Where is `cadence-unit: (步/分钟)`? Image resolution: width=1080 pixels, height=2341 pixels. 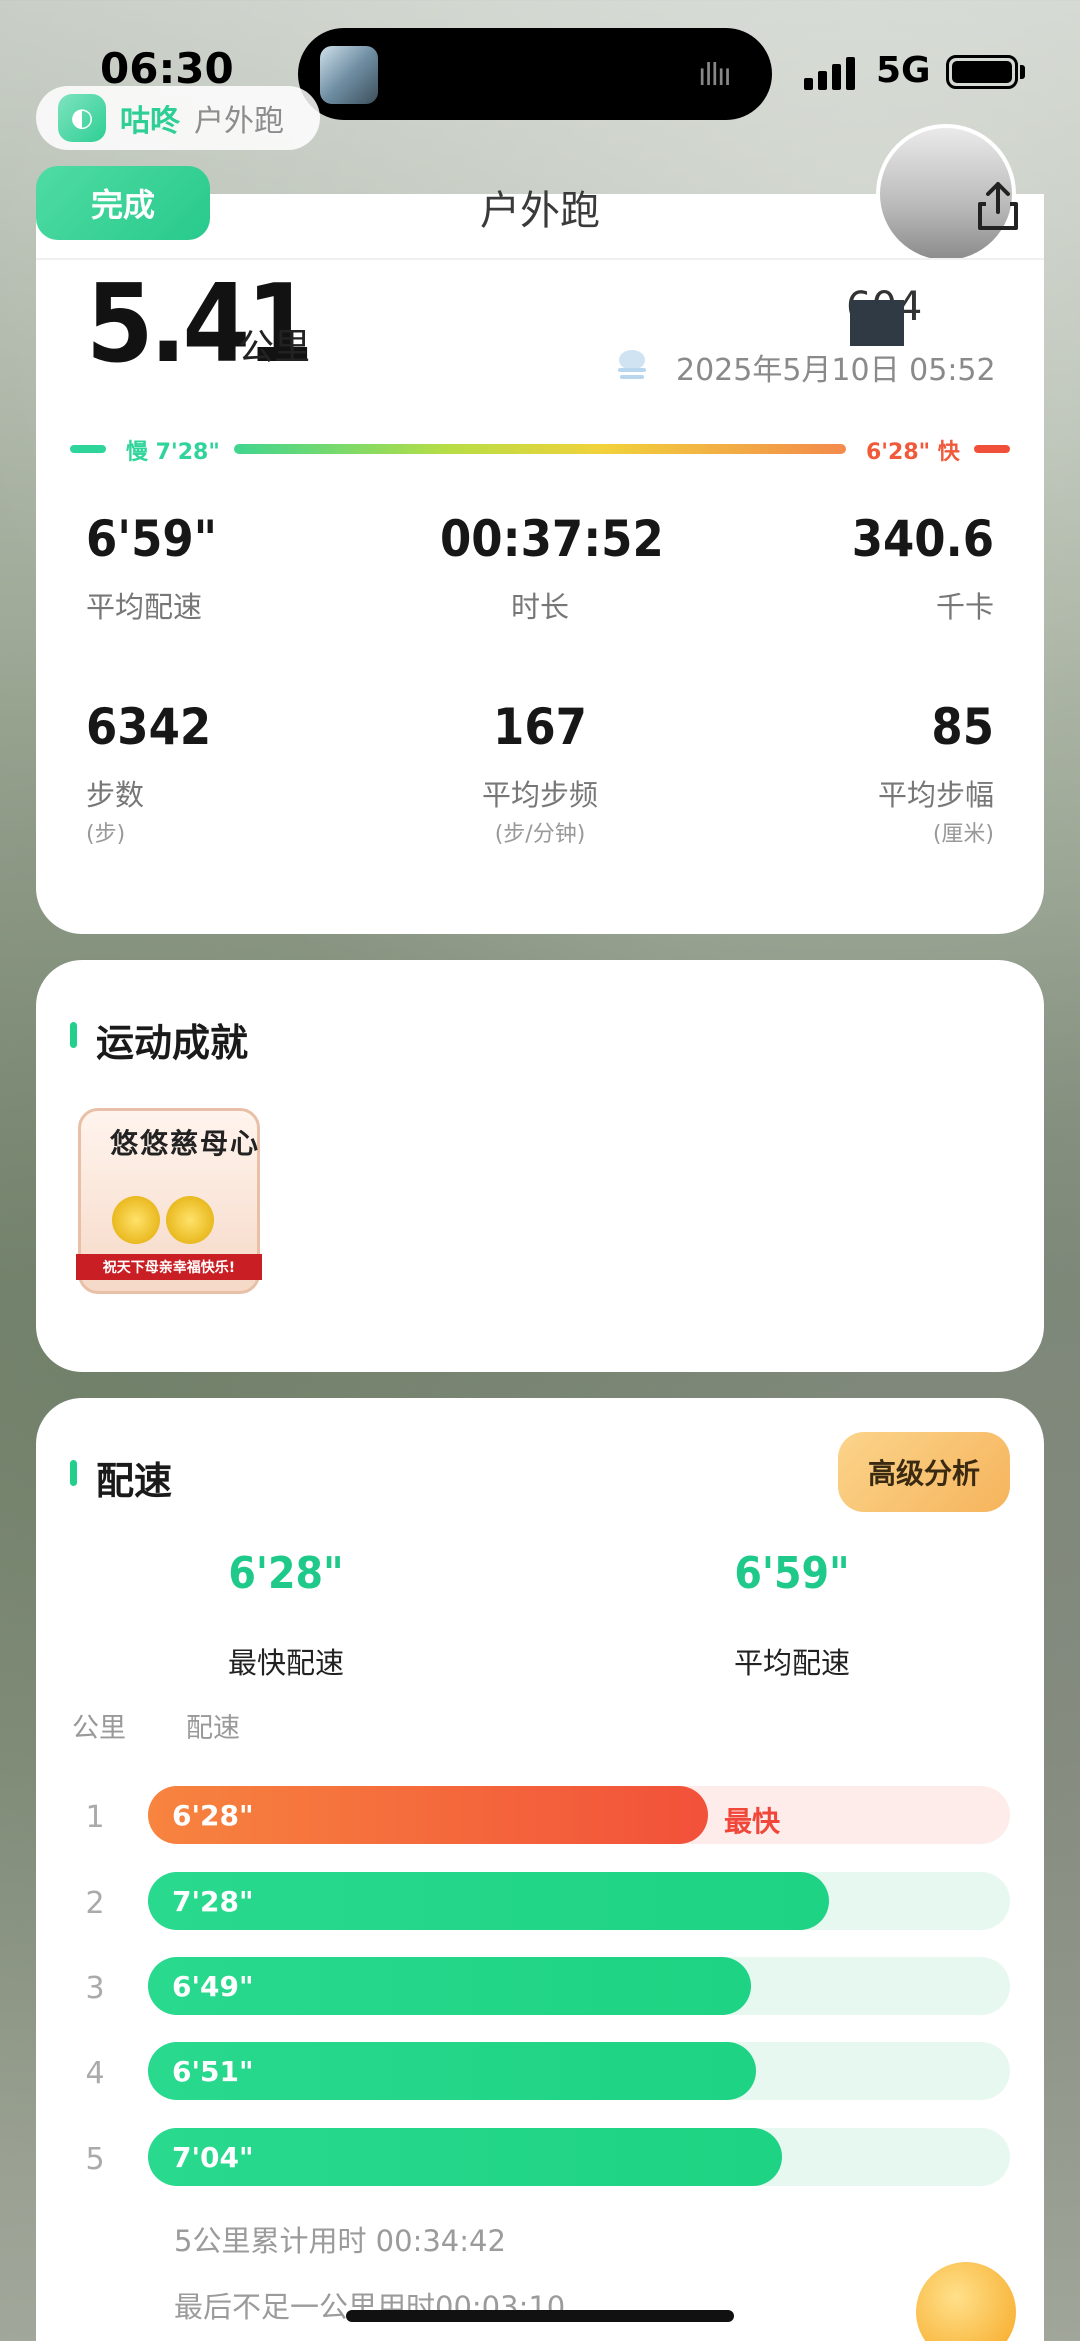
cadence-unit: (步/分钟) is located at coordinates (540, 834).